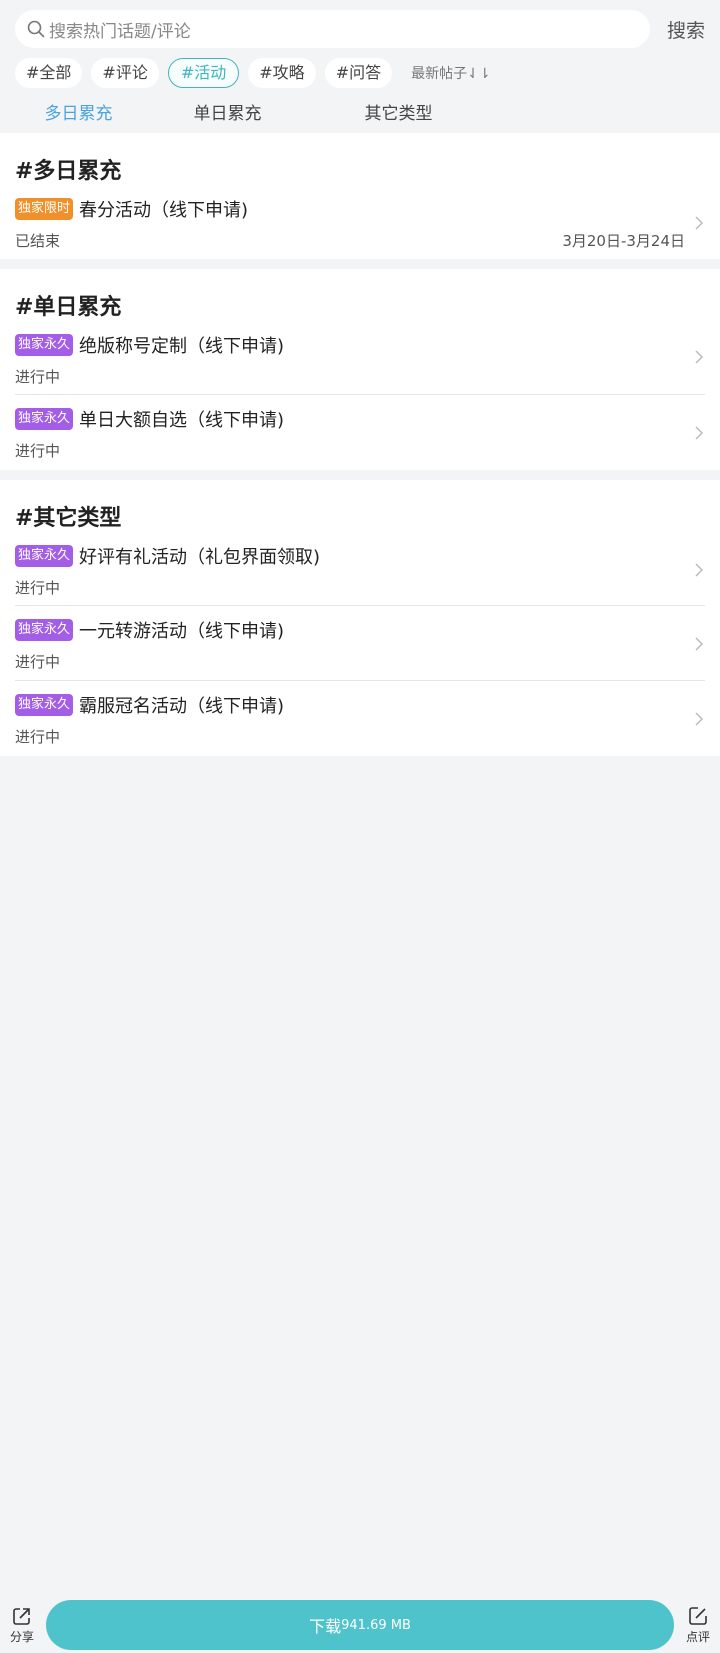 This screenshot has height=1653, width=720. Describe the element at coordinates (44, 209) in the screenshot. I see `badge-limited: 独家限时` at that location.